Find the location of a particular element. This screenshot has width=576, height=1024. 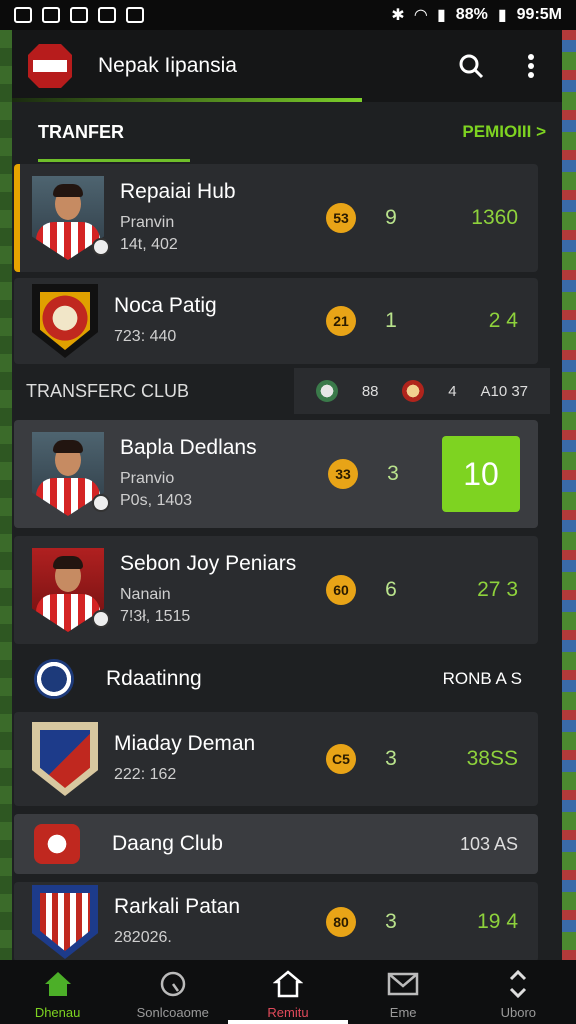

club-name: Rarkali Patan is located at coordinates (177, 906).